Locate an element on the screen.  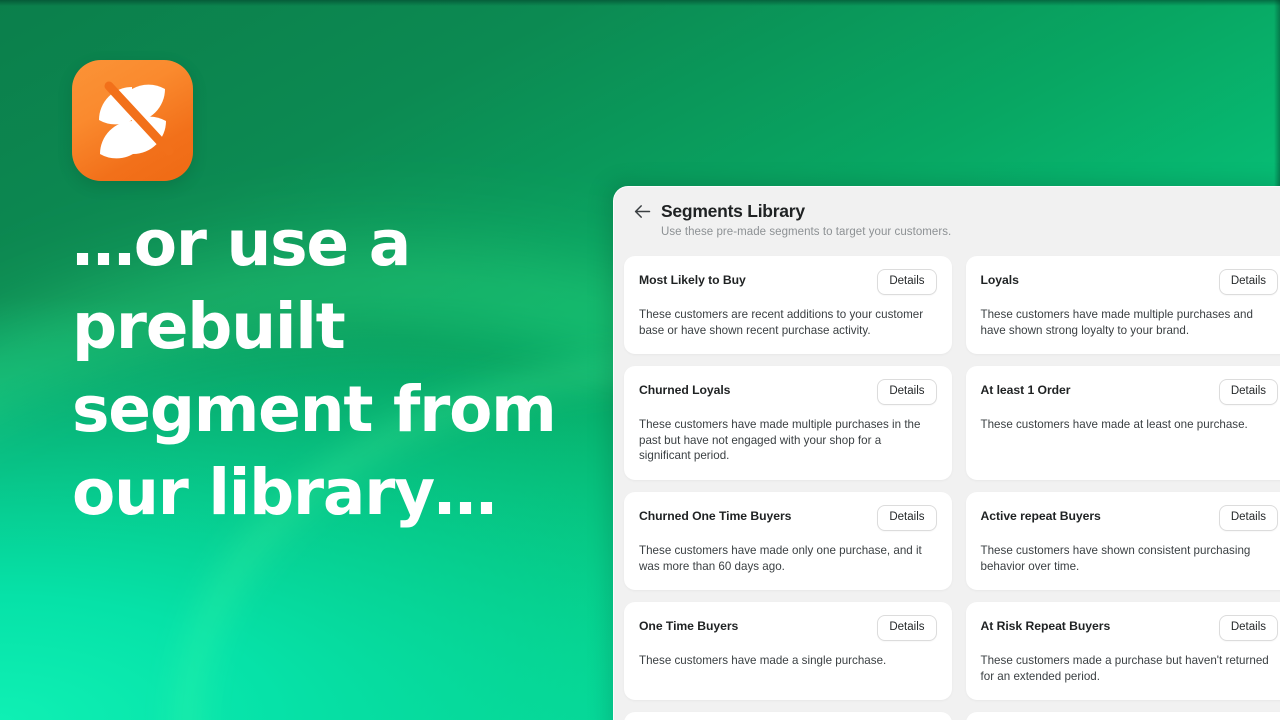
segment-card-header: Most Likely to Buy Details is located at coordinates (788, 282).